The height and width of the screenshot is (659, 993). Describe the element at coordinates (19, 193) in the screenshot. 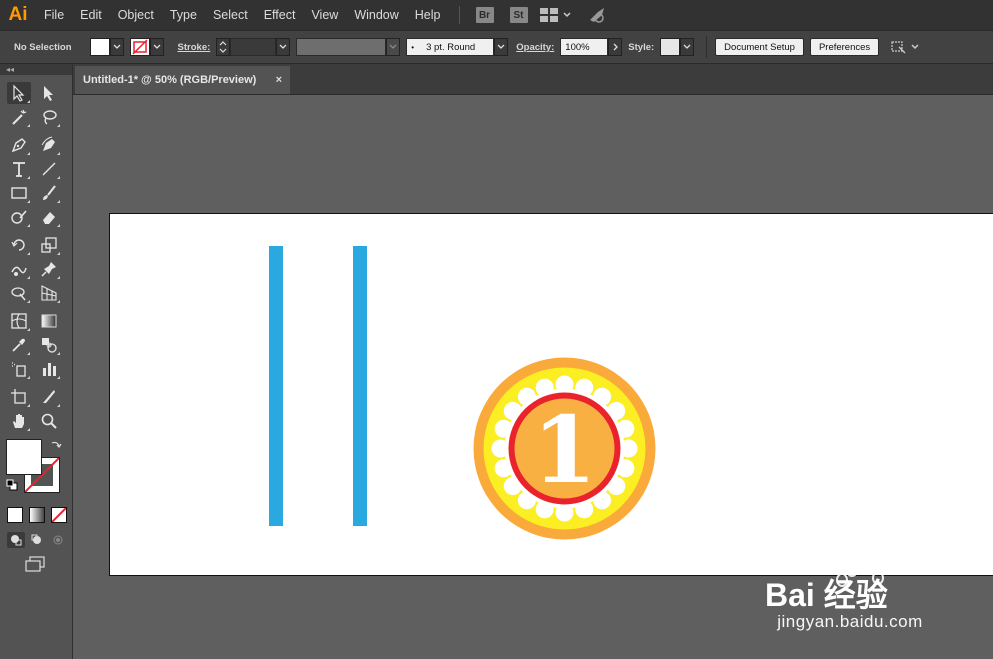

I see `rectangle-tool` at that location.